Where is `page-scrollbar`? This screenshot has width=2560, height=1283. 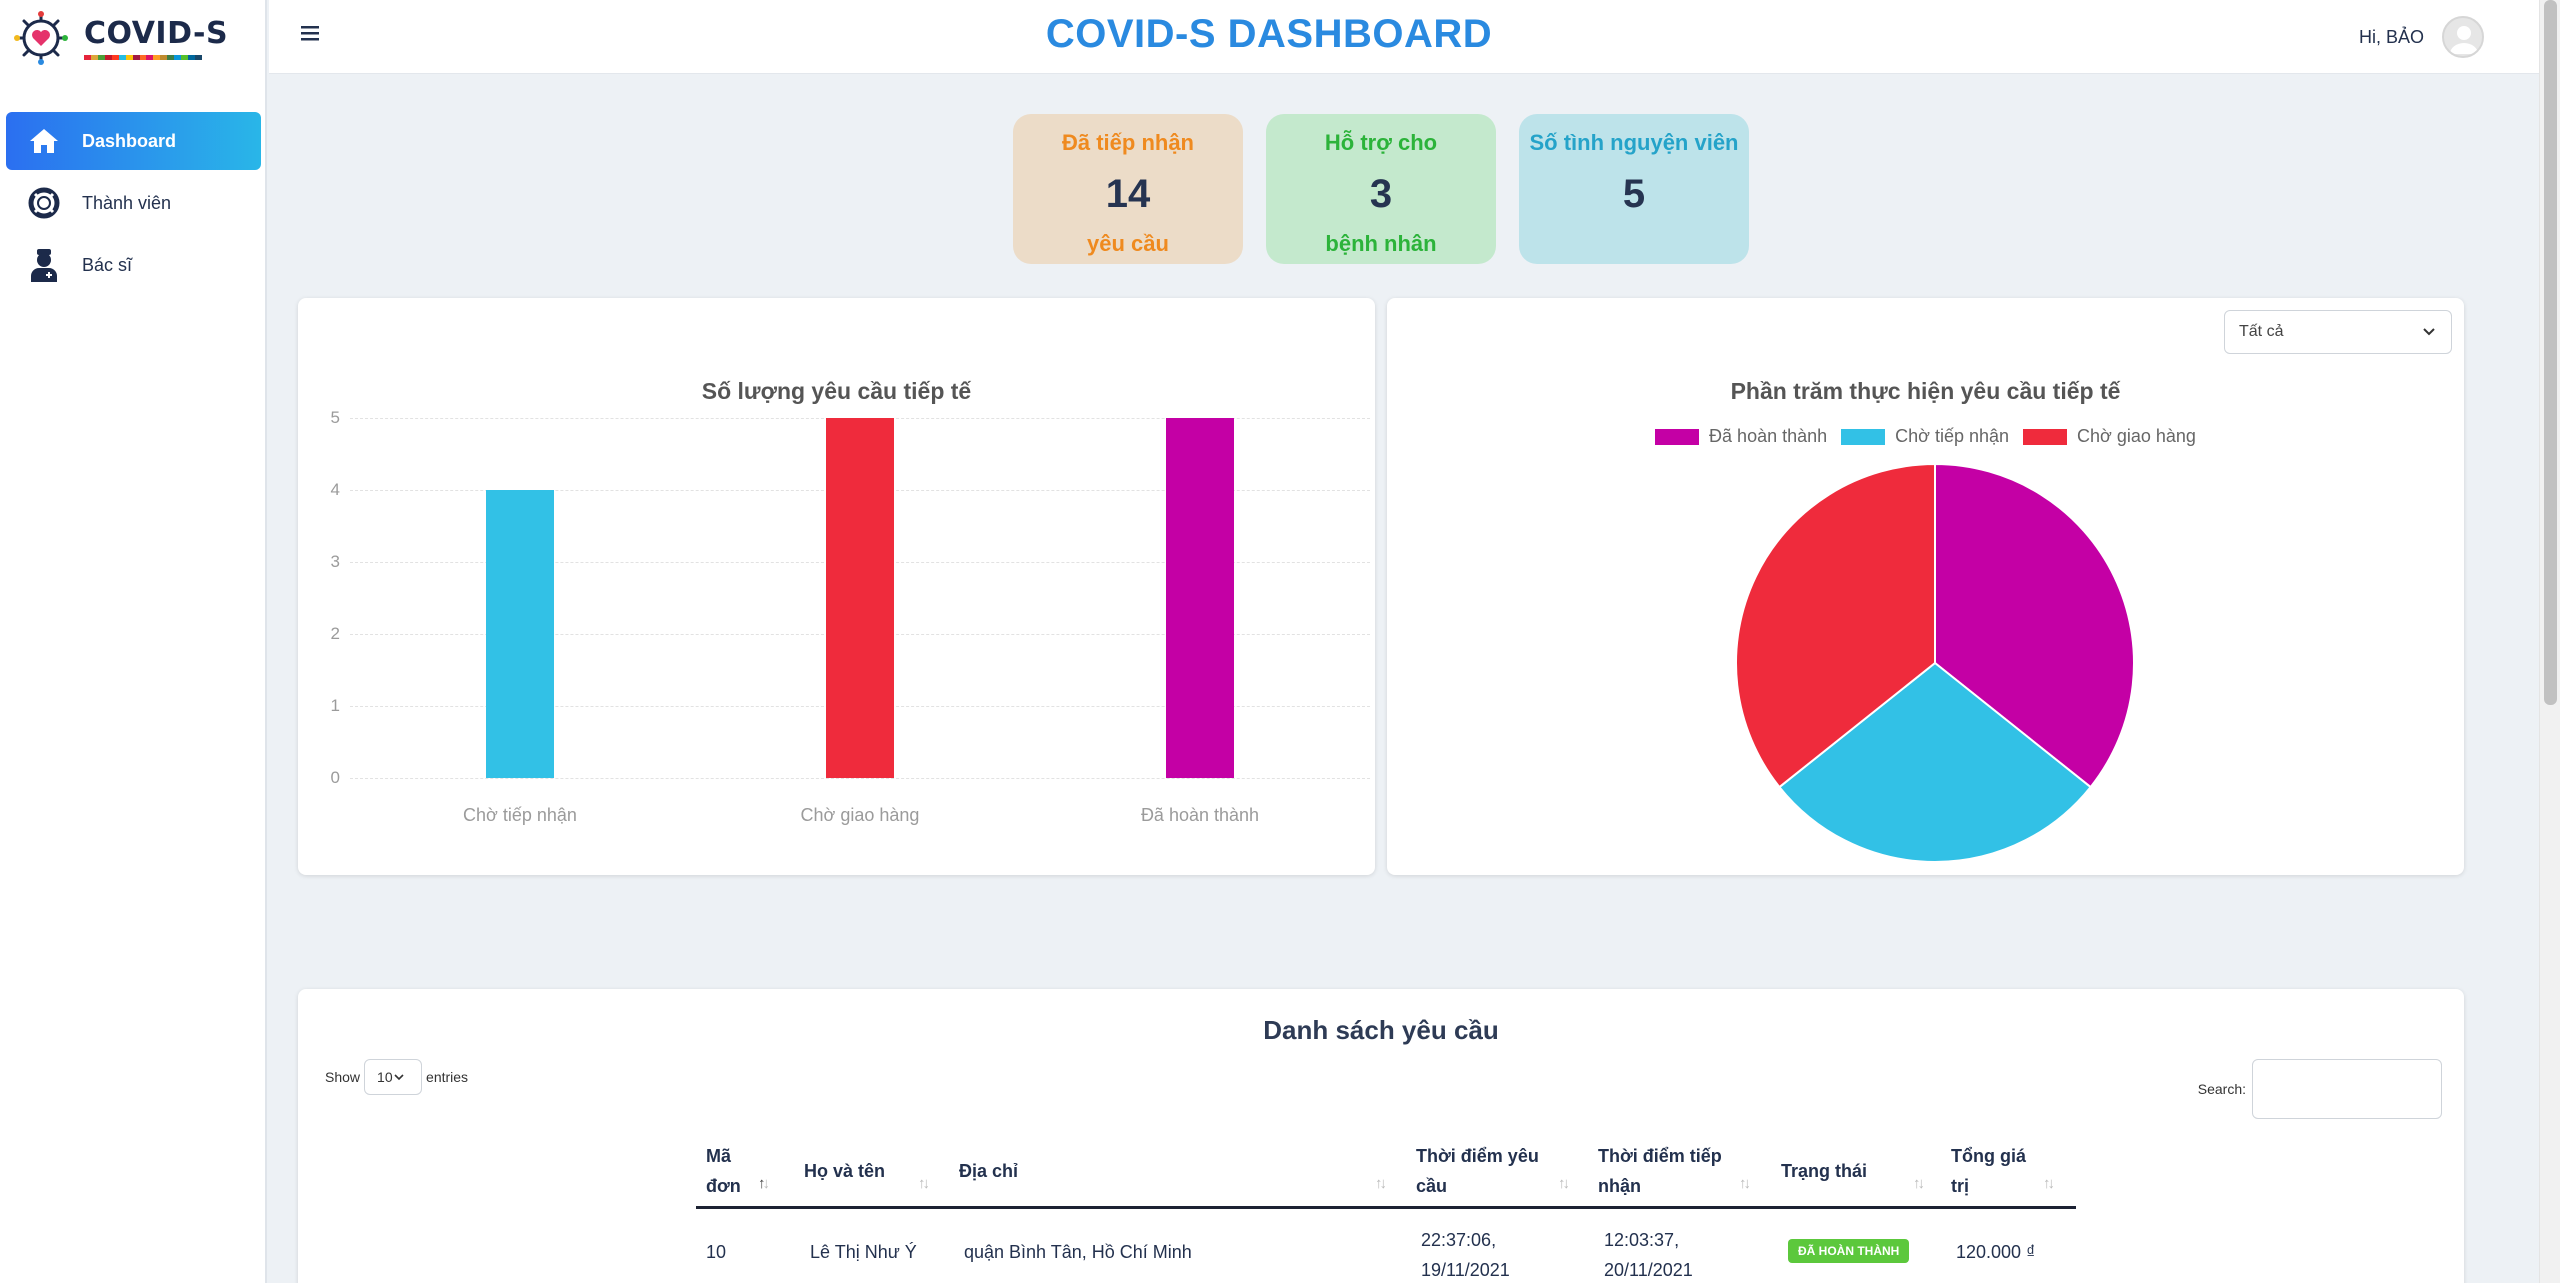
page-scrollbar is located at coordinates (2549, 641).